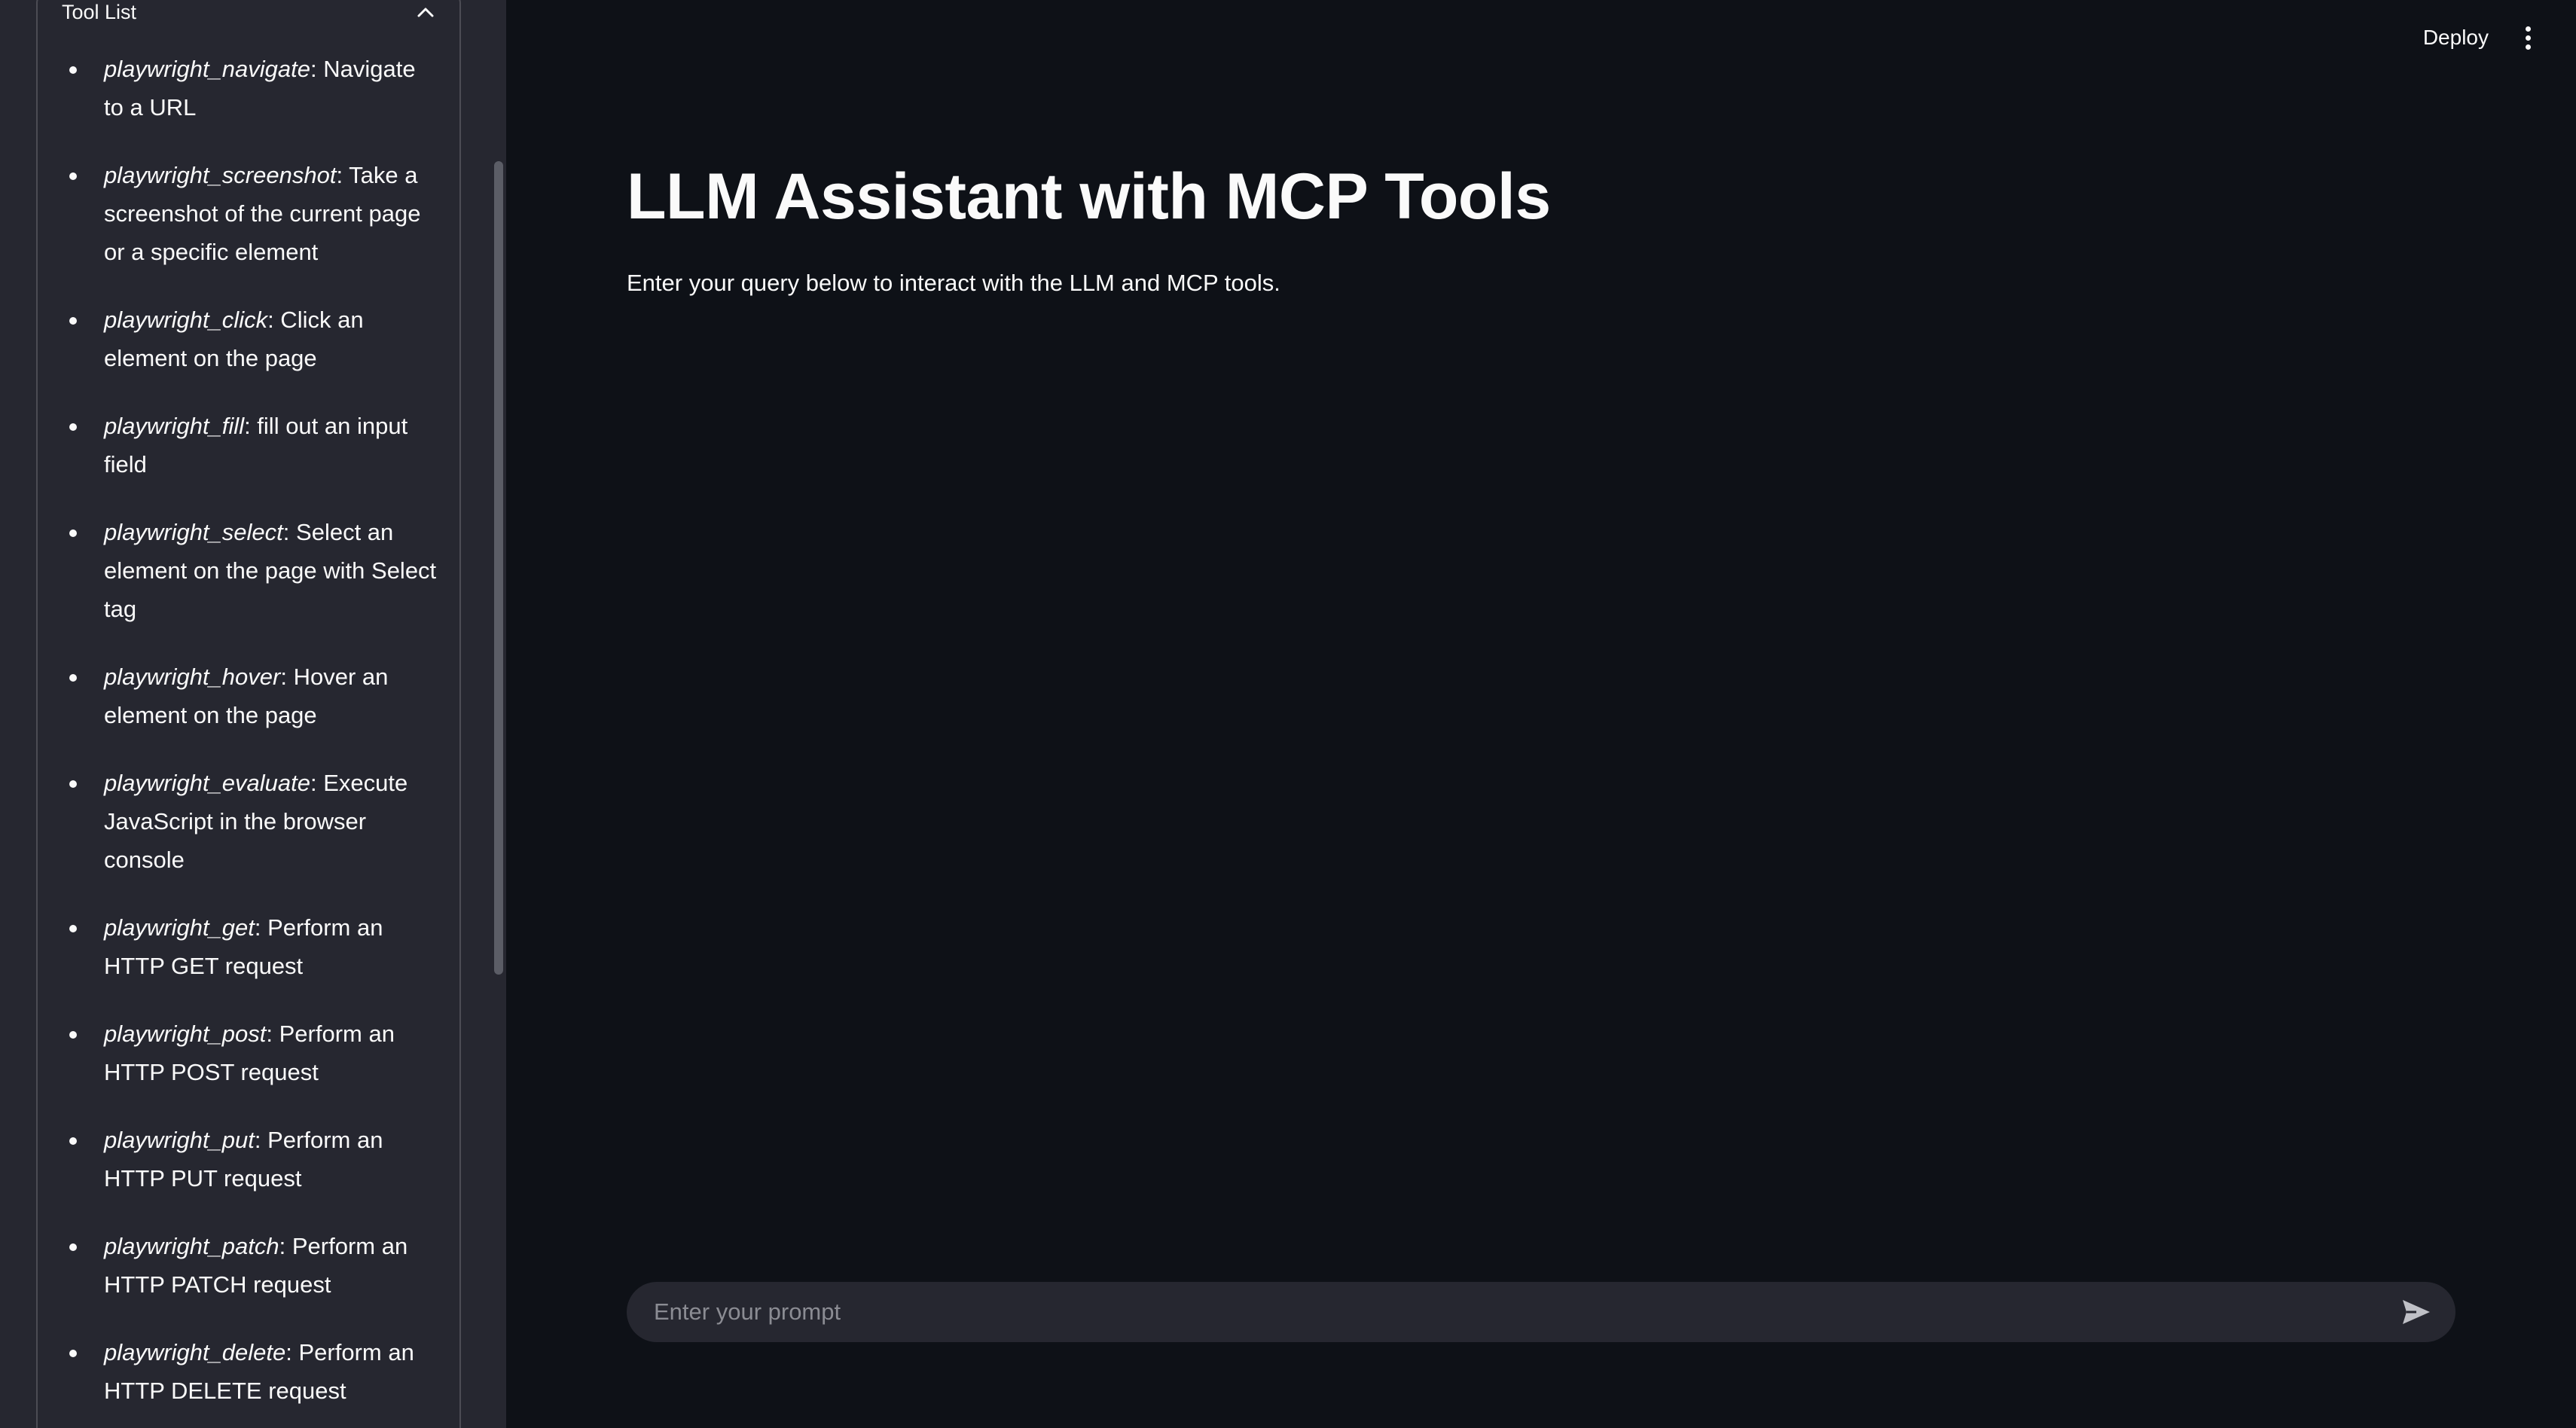 The width and height of the screenshot is (2576, 1428). I want to click on header-actions: Deploy, so click(2480, 38).